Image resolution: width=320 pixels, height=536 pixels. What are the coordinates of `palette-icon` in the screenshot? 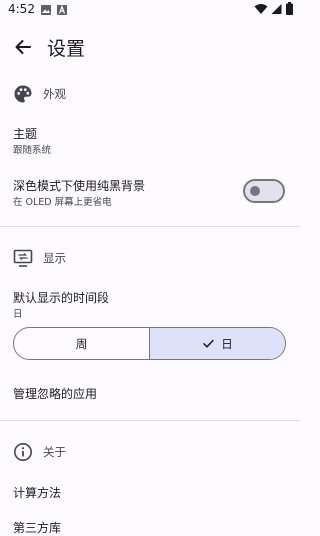 It's located at (23, 94).